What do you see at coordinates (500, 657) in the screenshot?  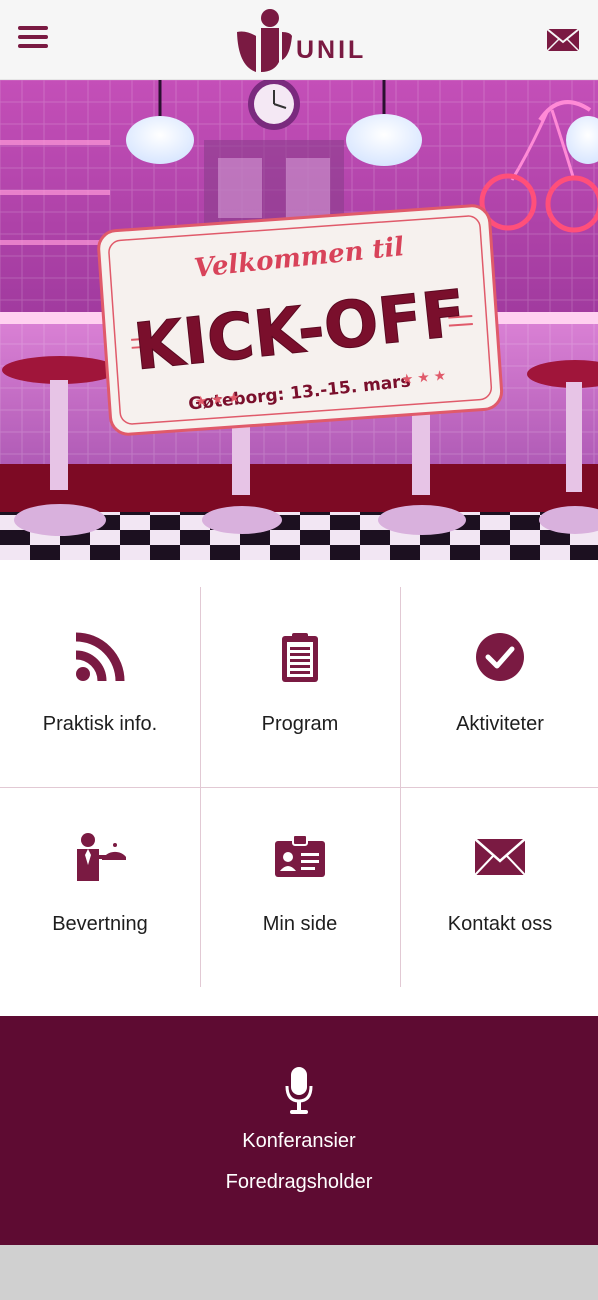 I see `check-circle-icon` at bounding box center [500, 657].